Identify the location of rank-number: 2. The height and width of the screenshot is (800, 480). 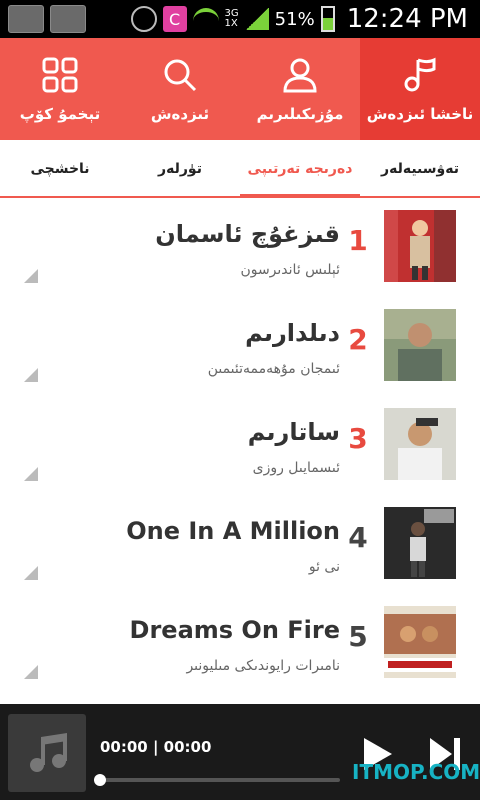
(358, 339).